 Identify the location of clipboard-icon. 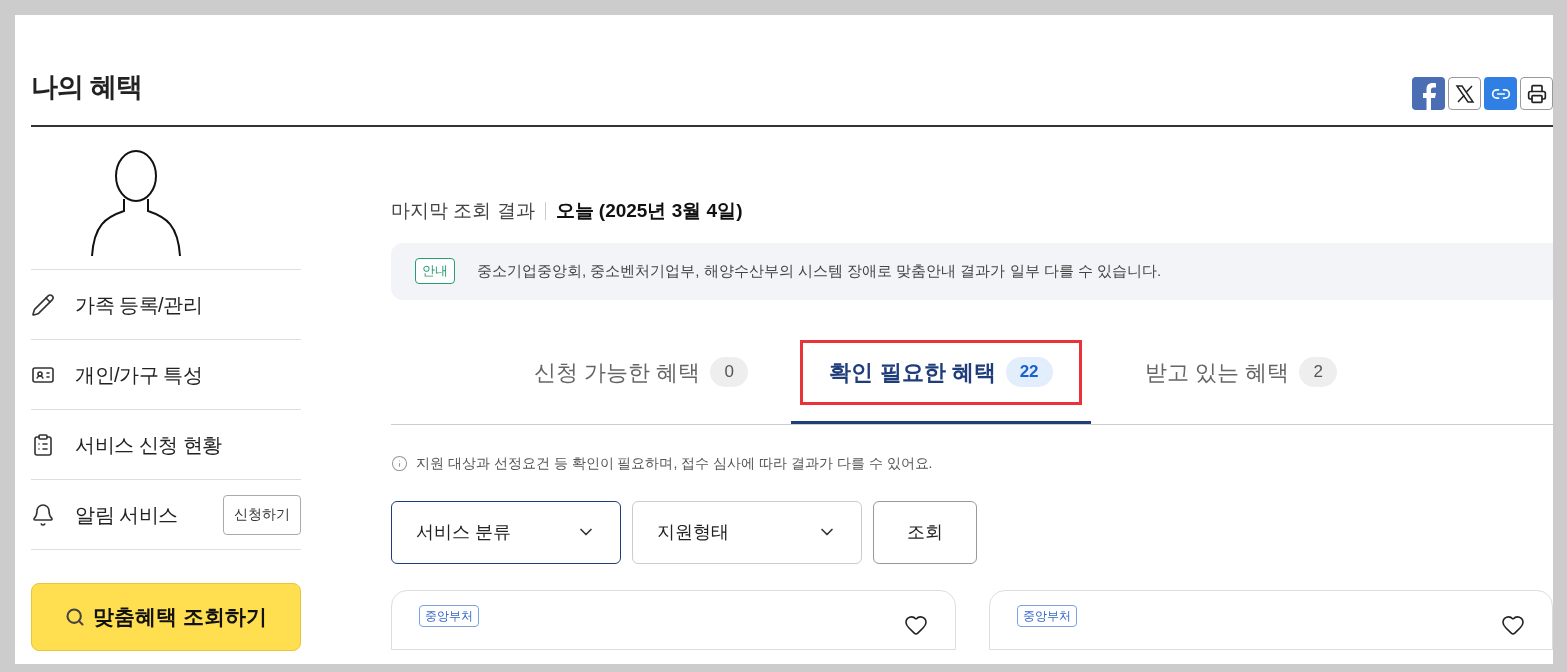
(43, 444).